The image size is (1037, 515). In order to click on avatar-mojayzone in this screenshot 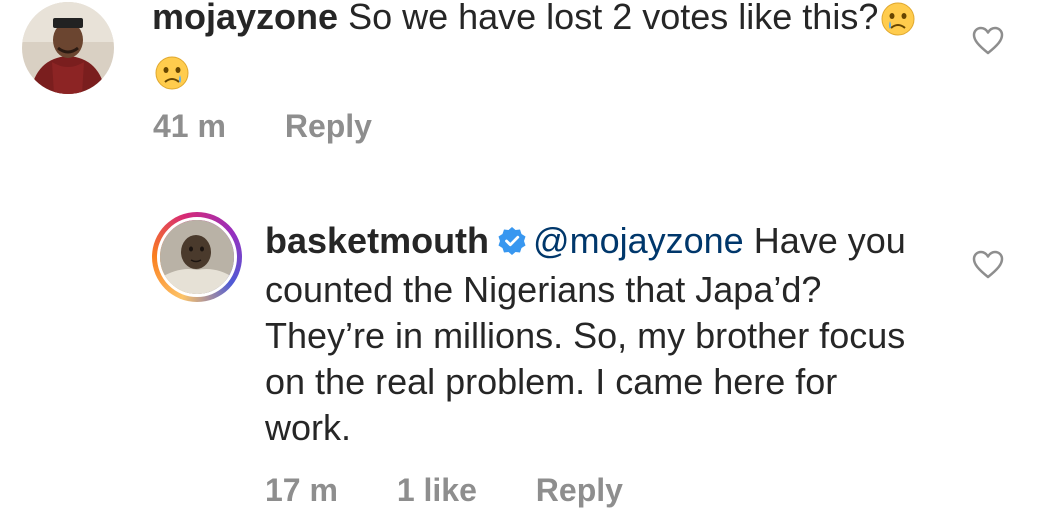, I will do `click(68, 48)`.